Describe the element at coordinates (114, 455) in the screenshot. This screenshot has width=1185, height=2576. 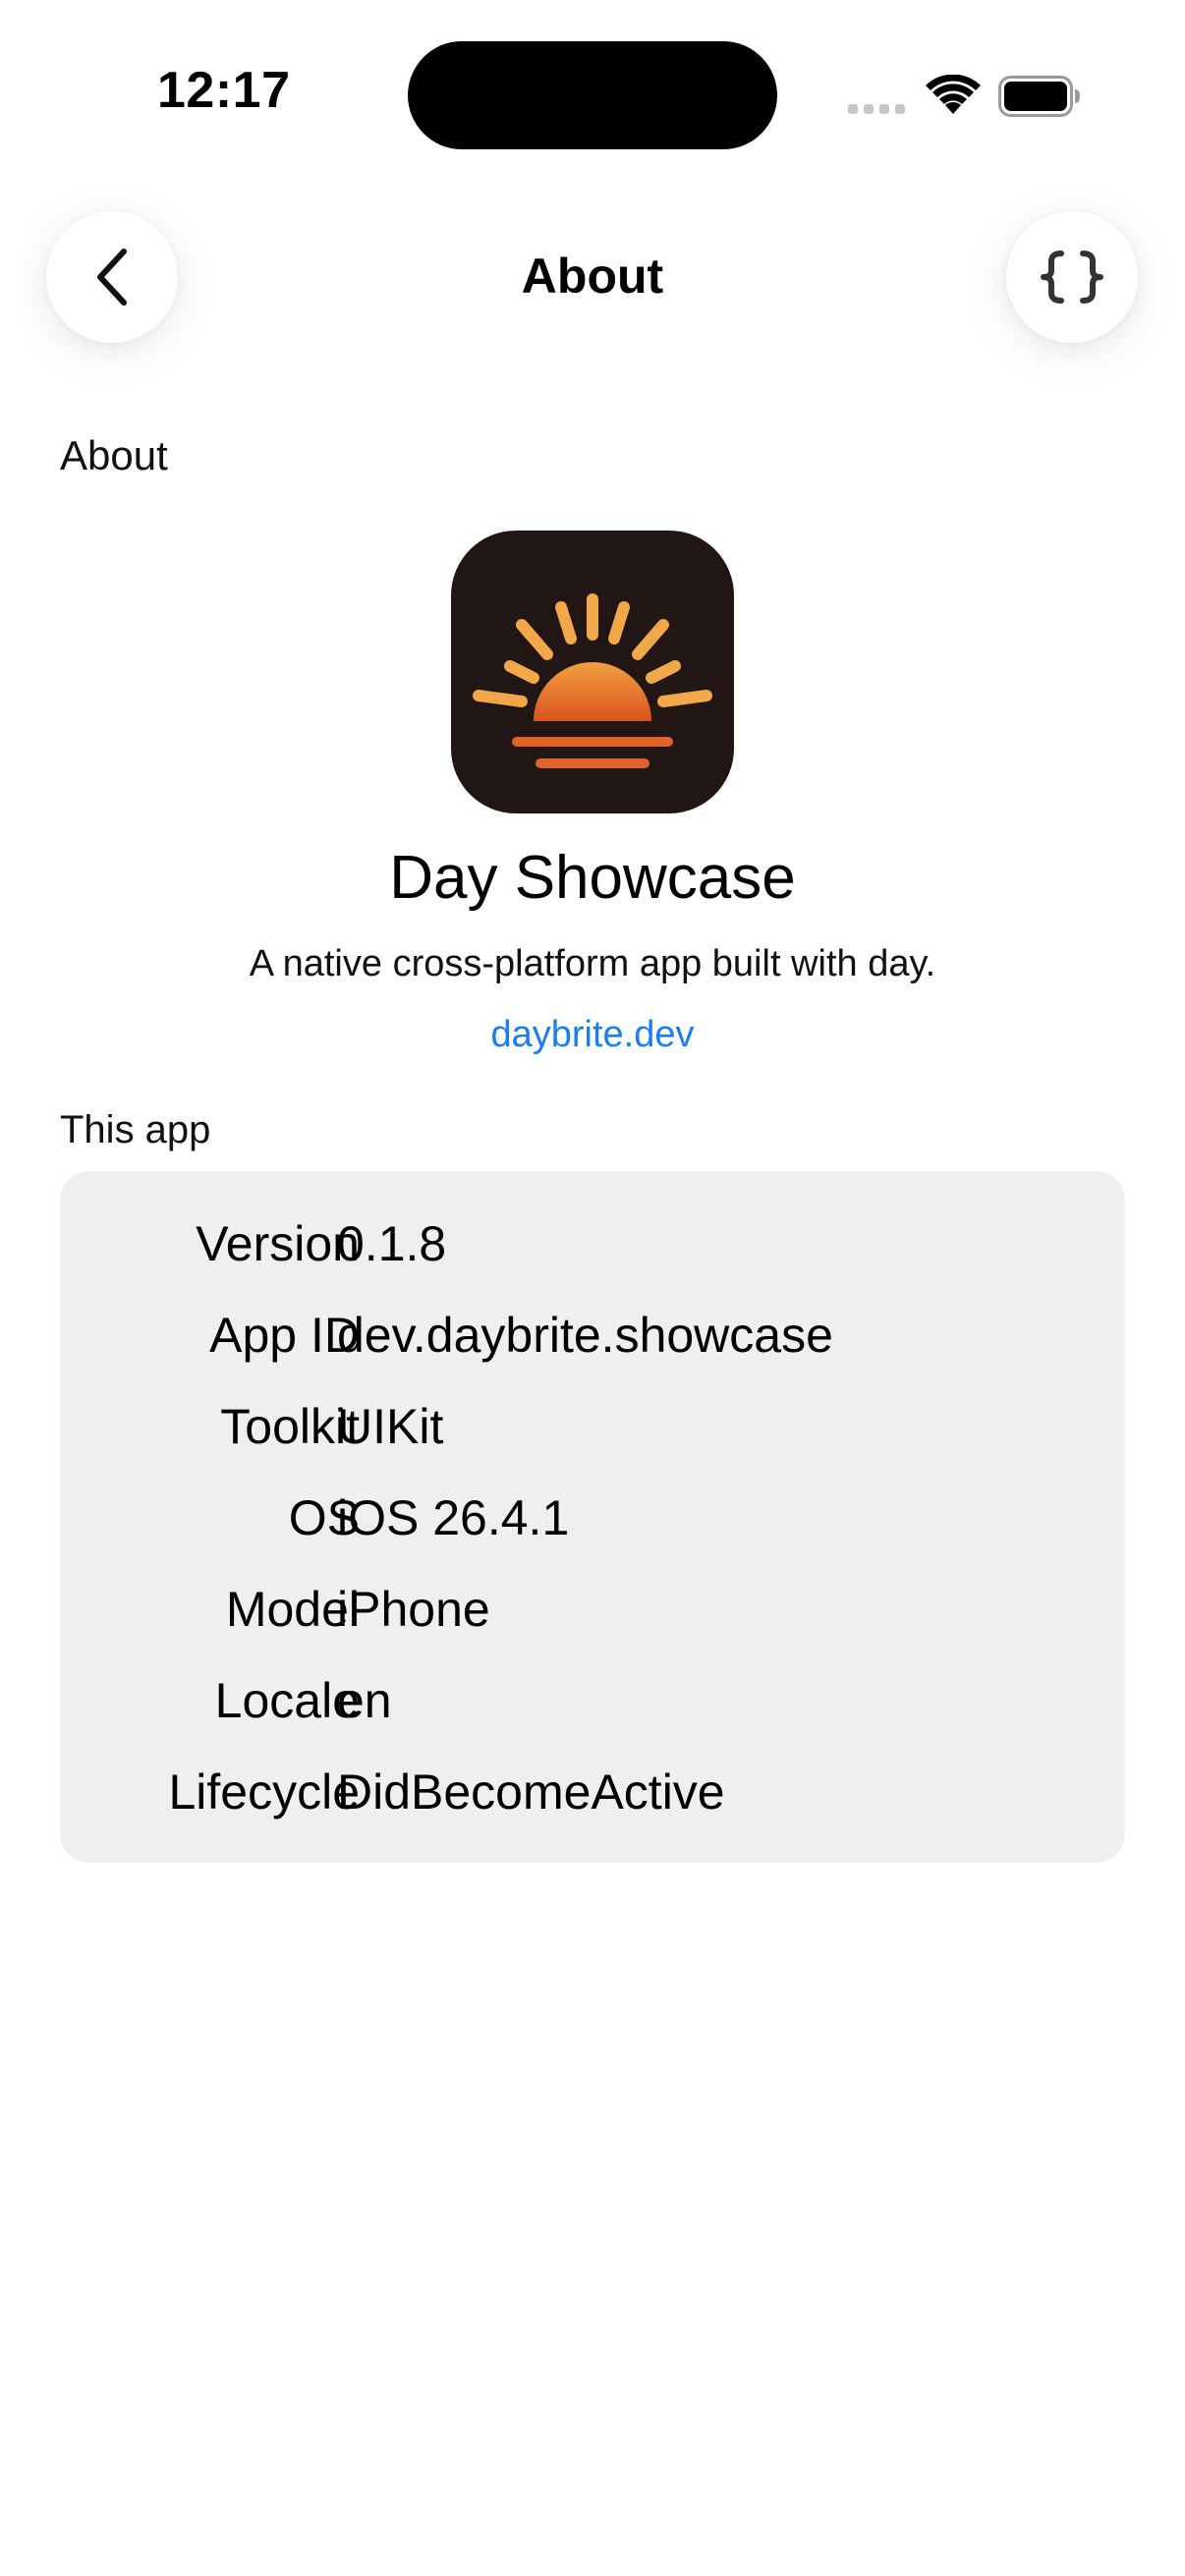
I see `section-heading-about: About` at that location.